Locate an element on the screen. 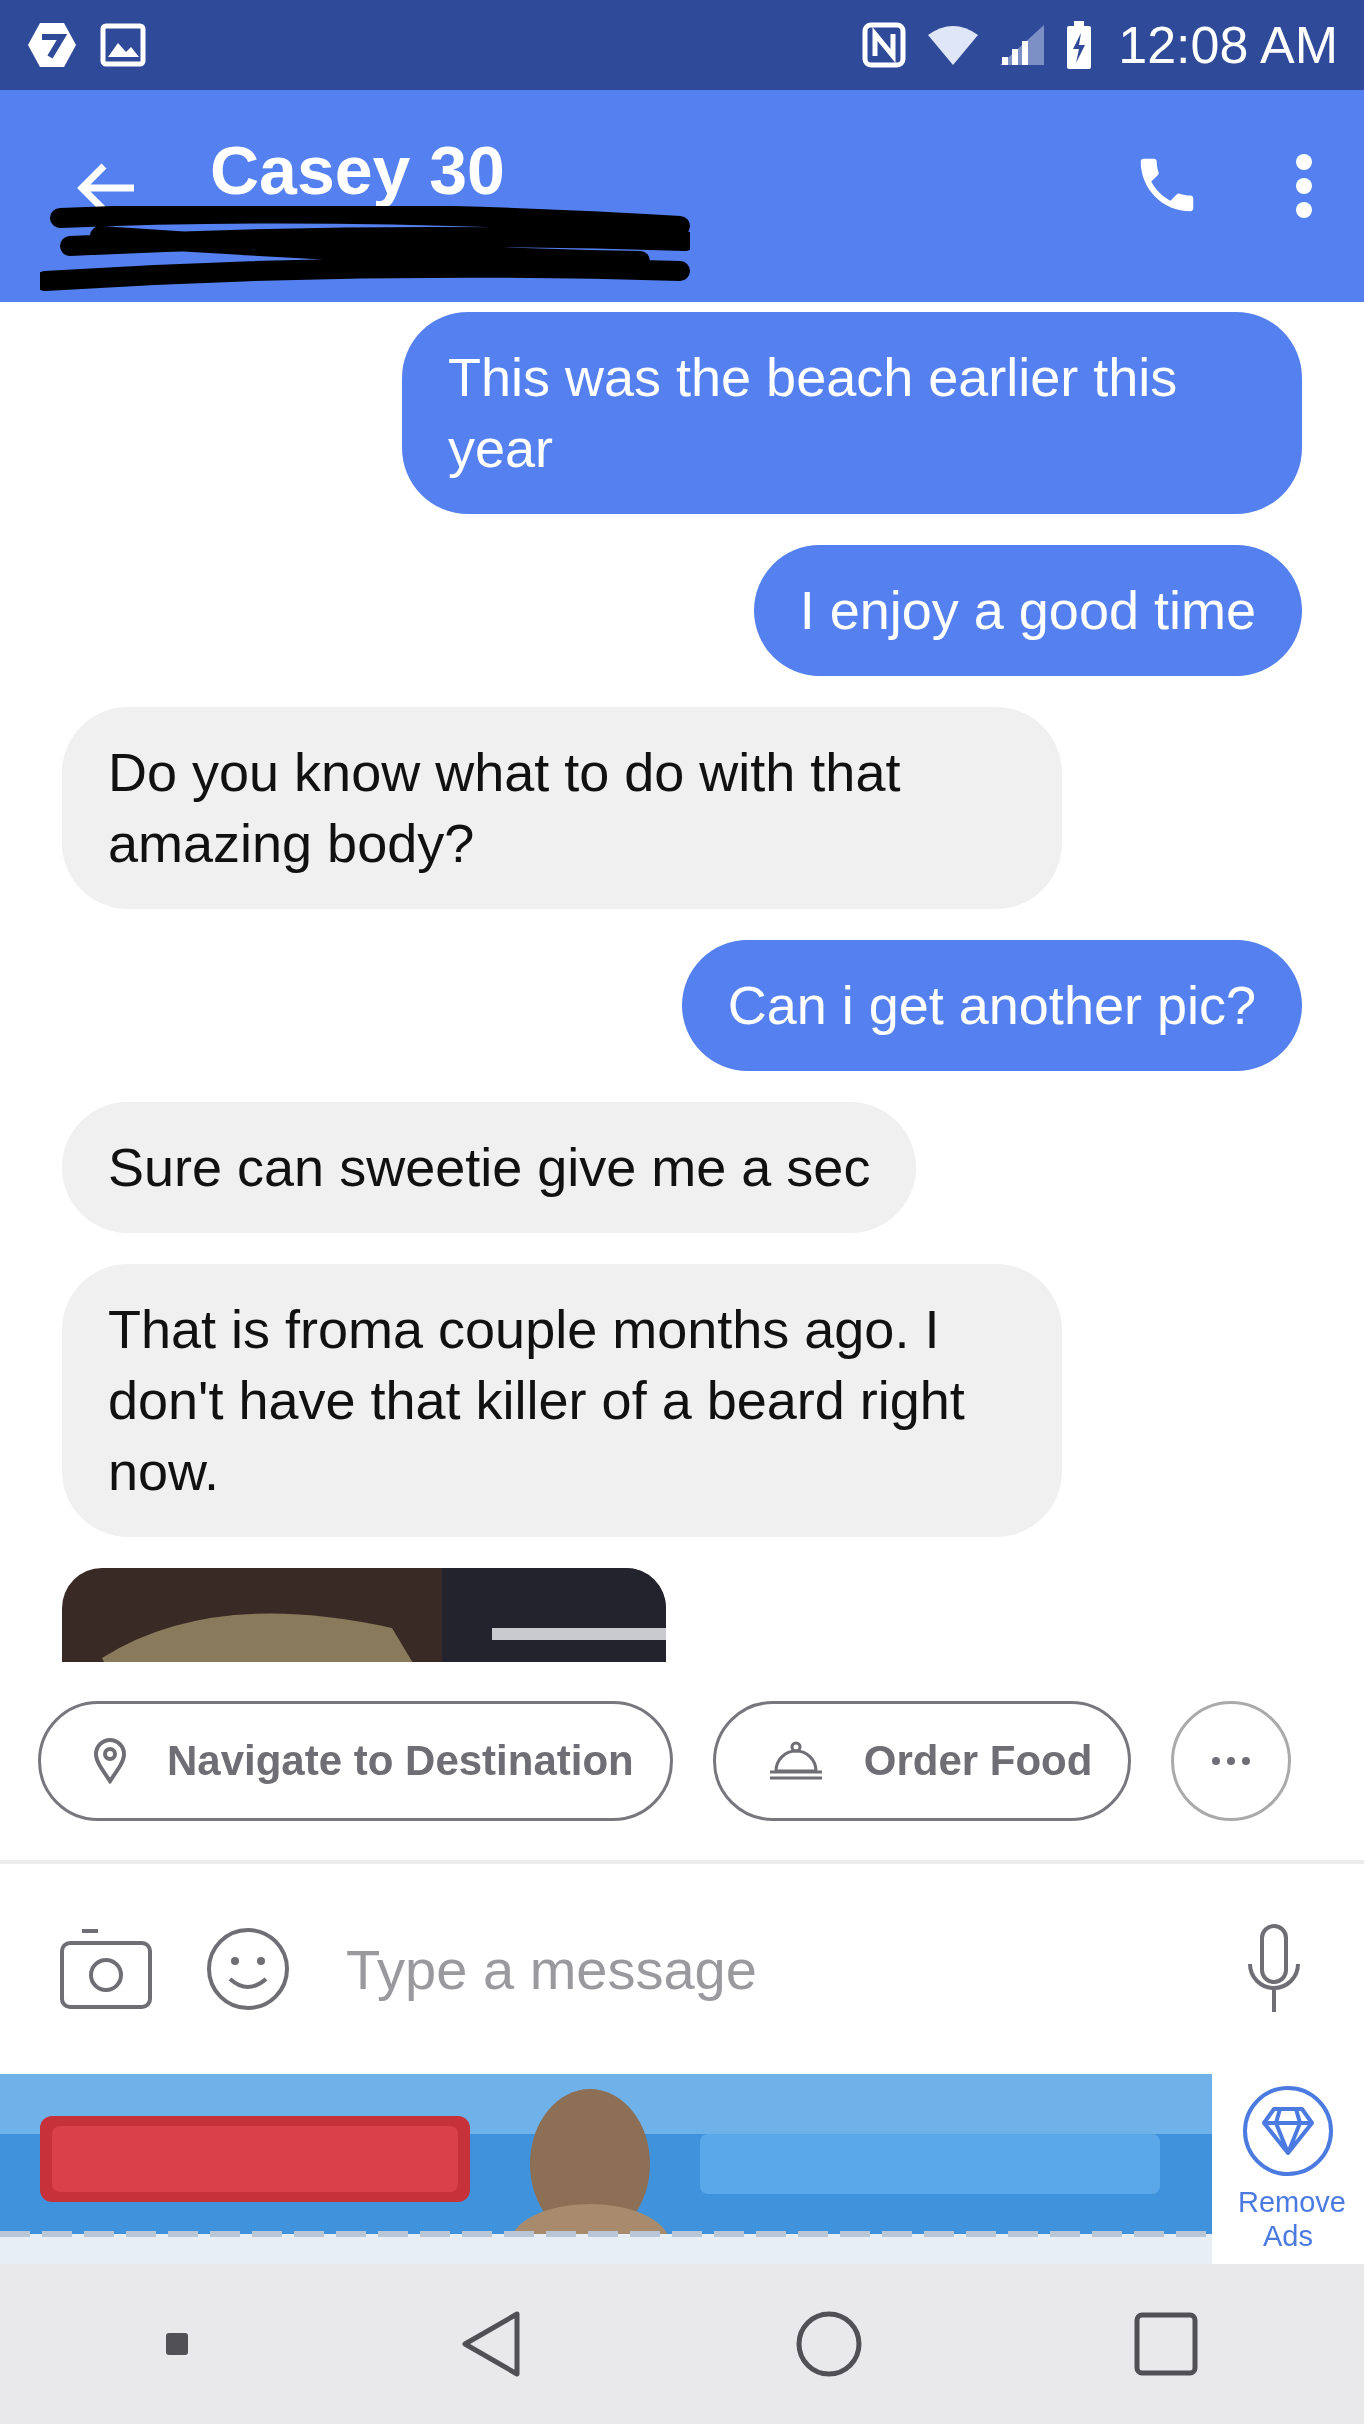 The width and height of the screenshot is (1364, 2424). received-message: That is froma couple months ago. I don't have that killer of a beard right now. is located at coordinates (562, 1400).